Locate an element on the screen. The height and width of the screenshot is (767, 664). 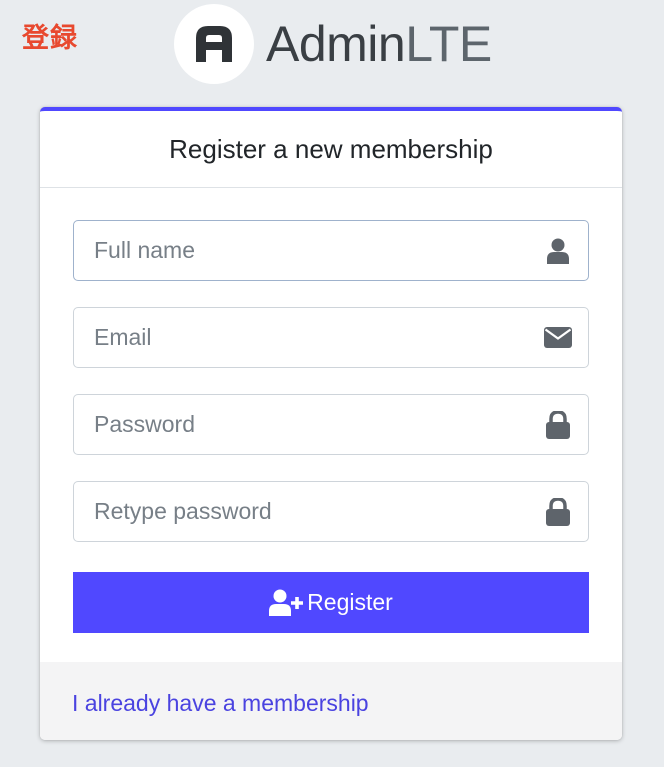
password-group is located at coordinates (331, 424).